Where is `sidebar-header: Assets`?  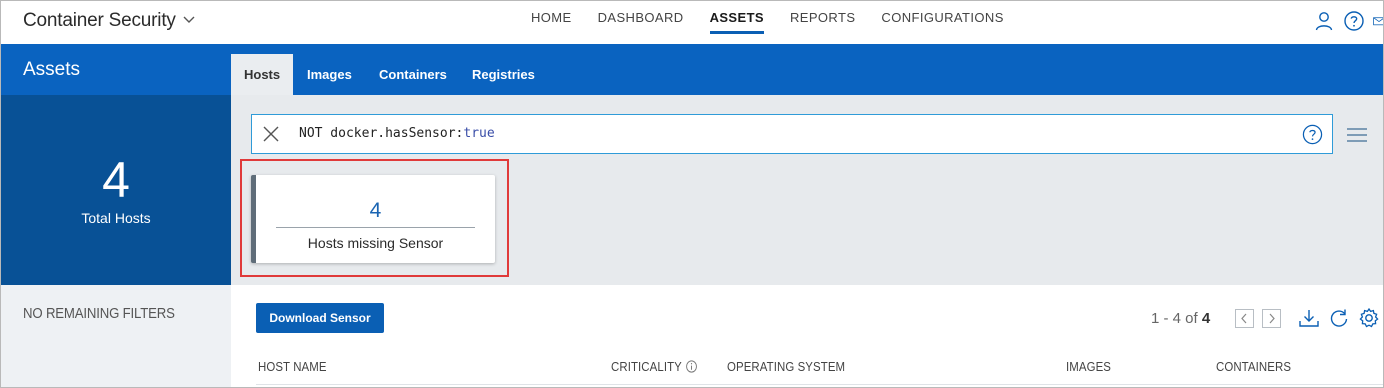 sidebar-header: Assets is located at coordinates (116, 69).